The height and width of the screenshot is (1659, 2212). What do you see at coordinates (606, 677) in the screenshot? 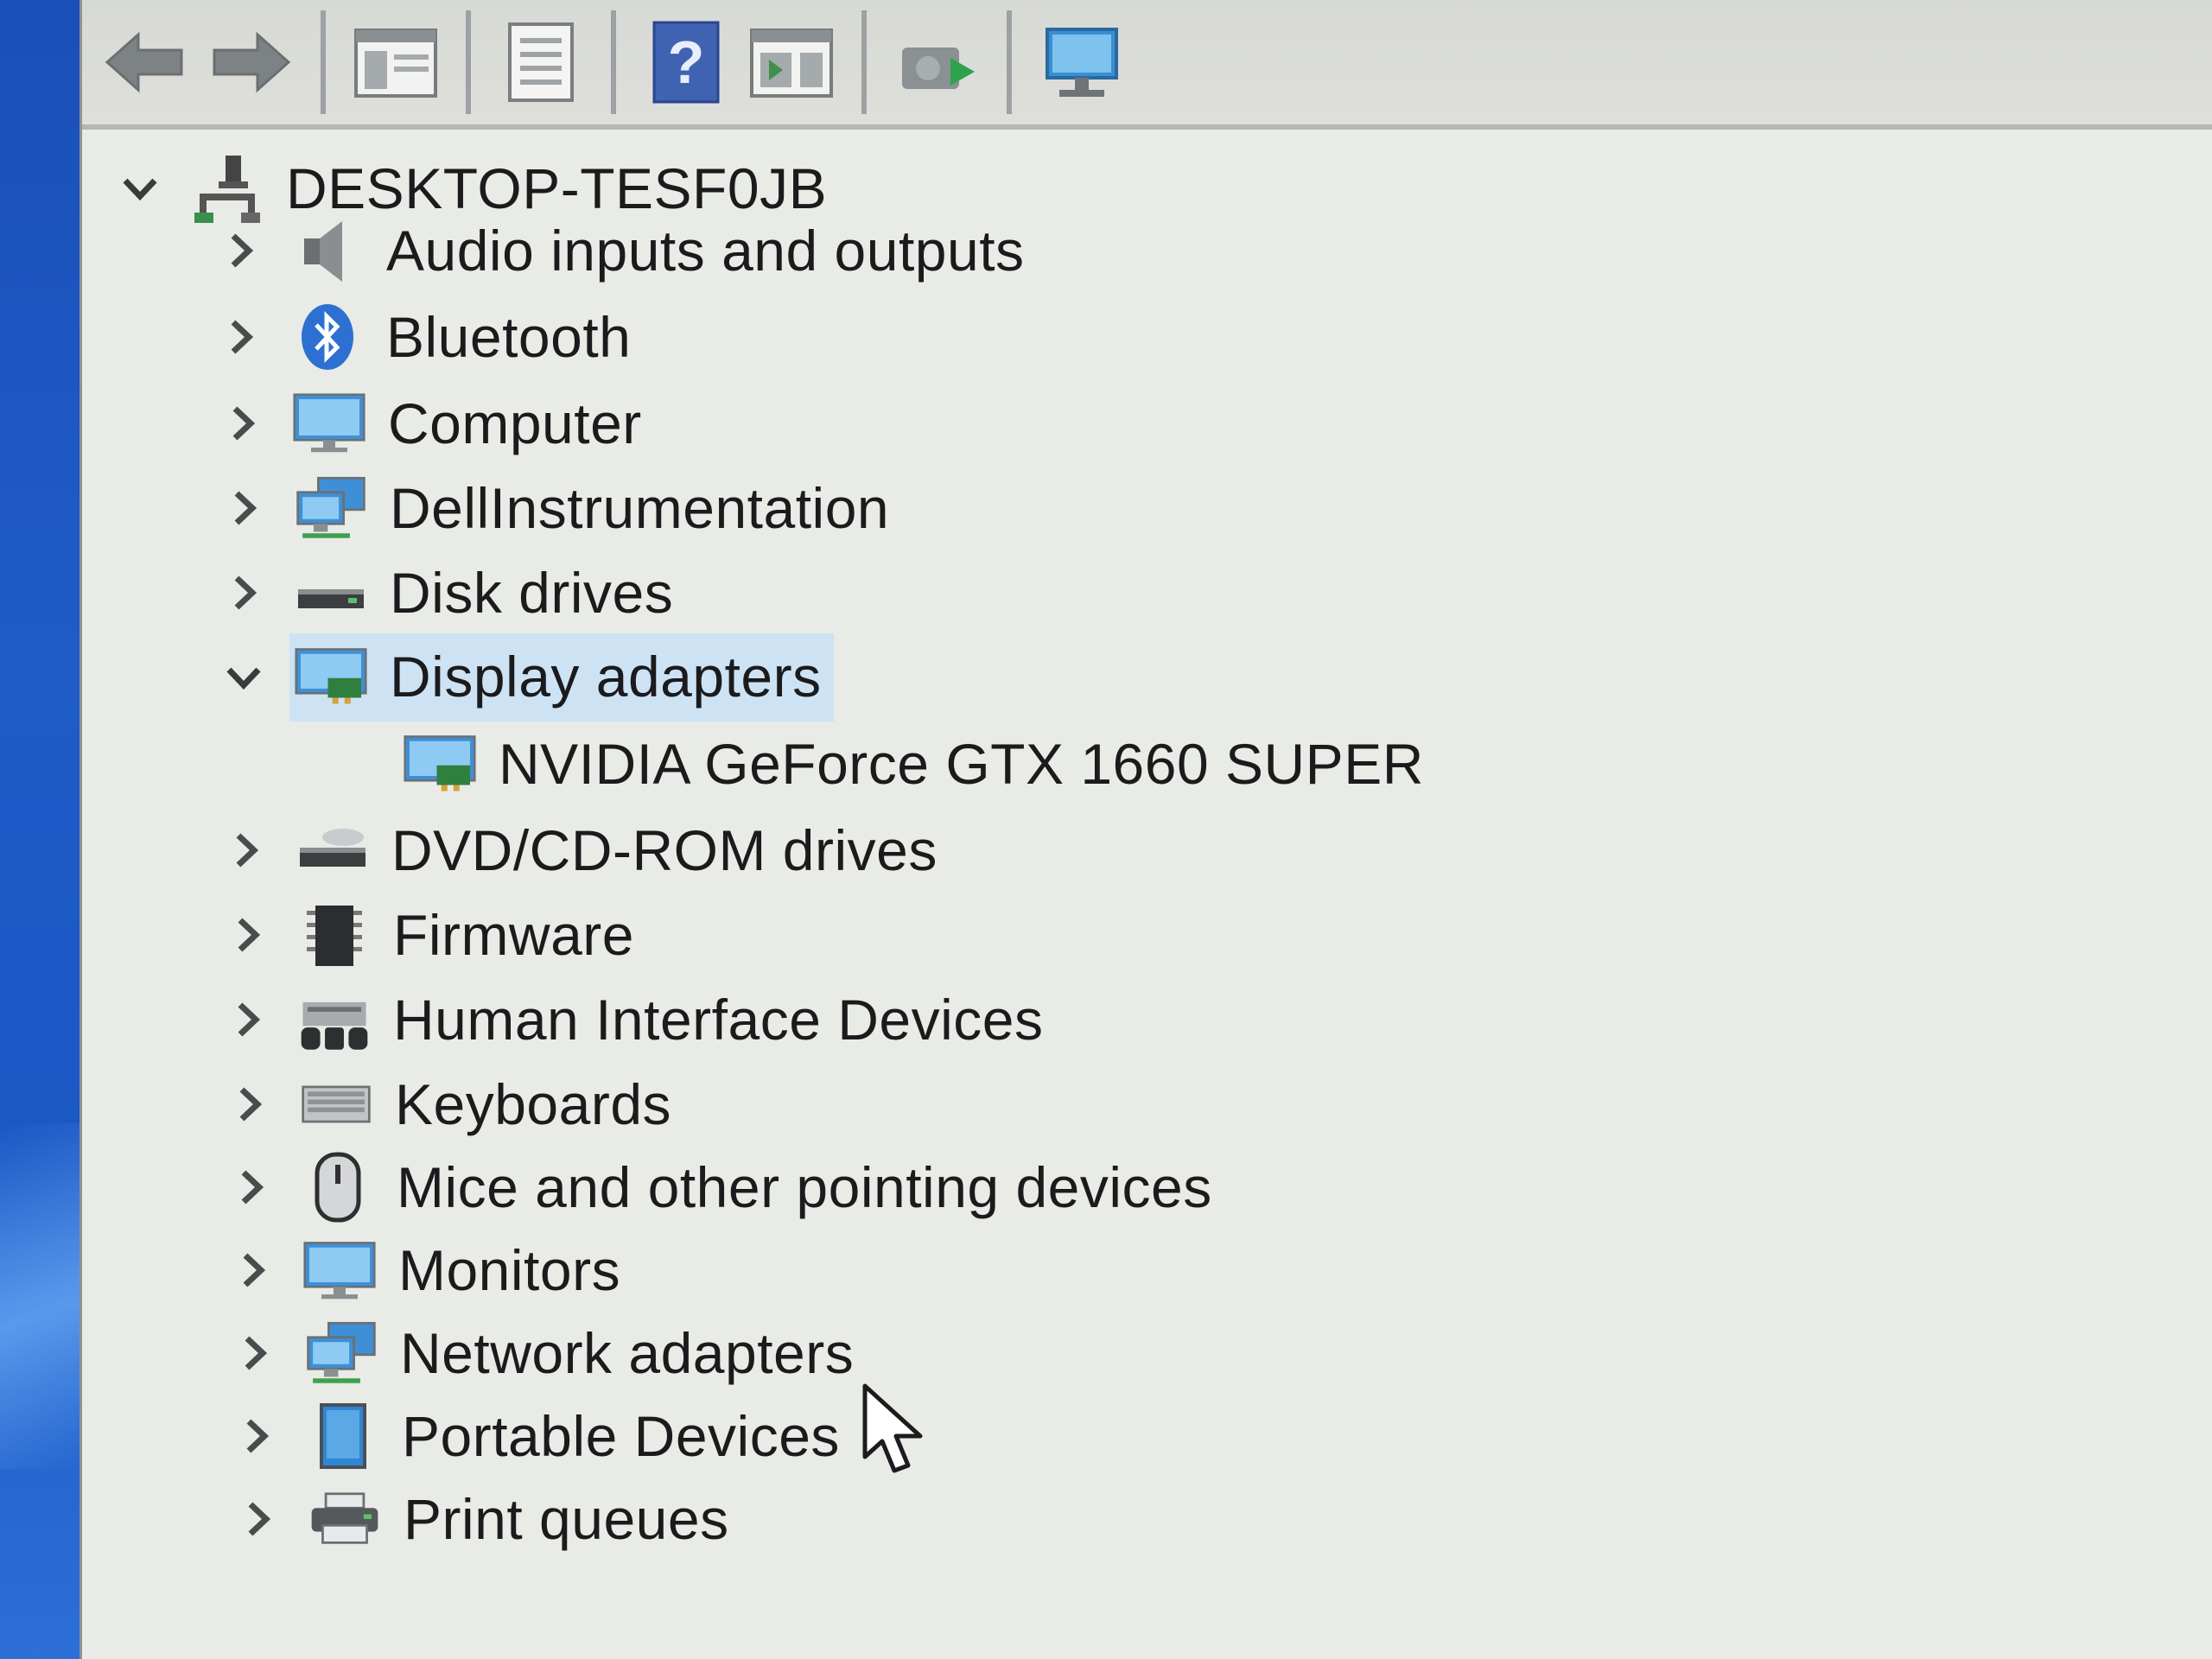
I see `tree-item-label: Display adapters` at bounding box center [606, 677].